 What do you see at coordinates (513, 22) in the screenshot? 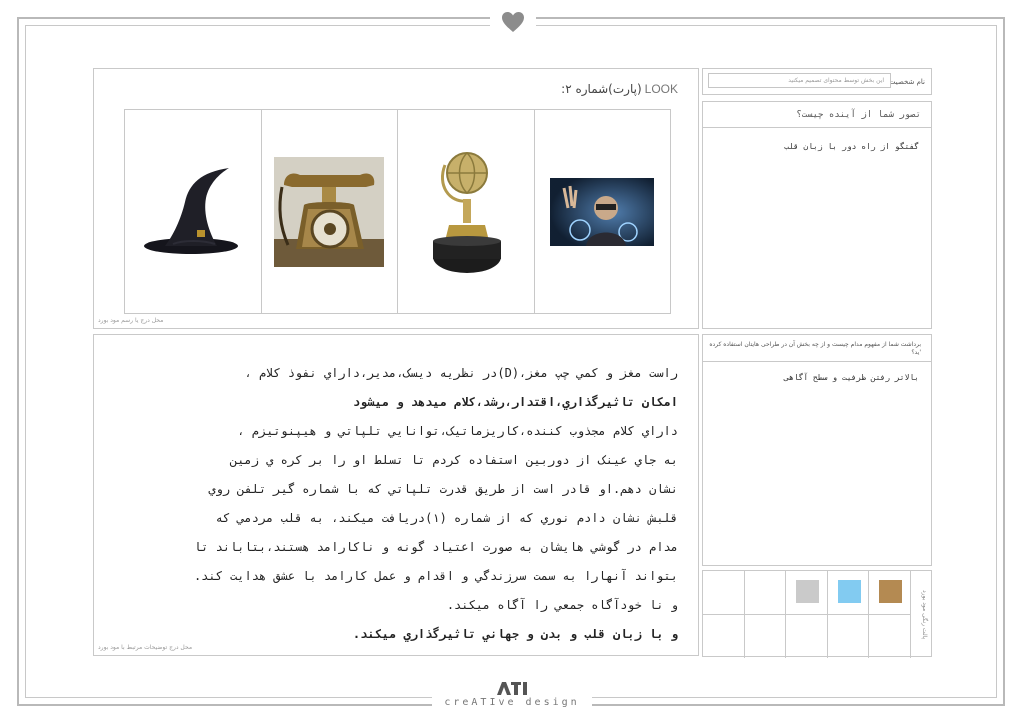
I see `heart-icon` at bounding box center [513, 22].